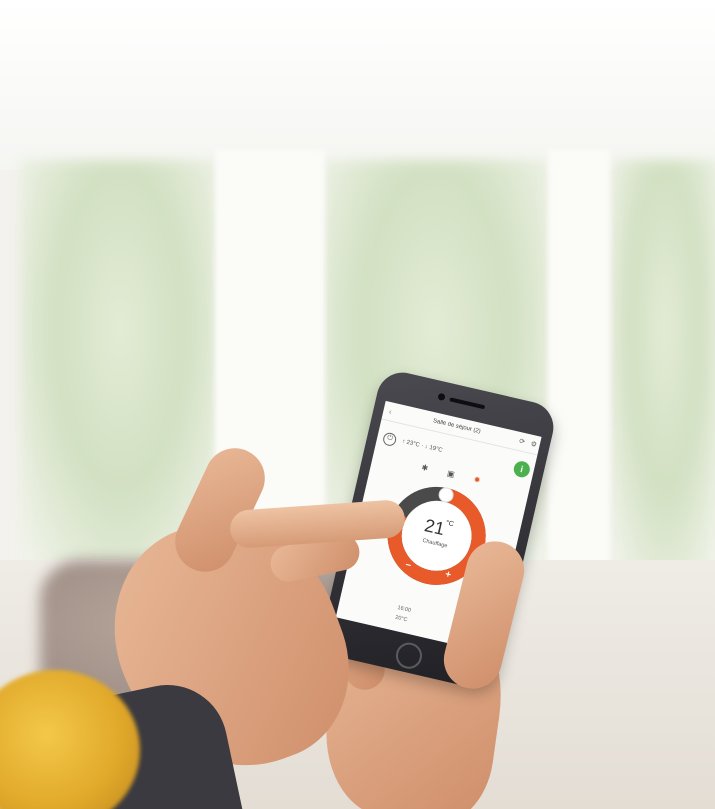  What do you see at coordinates (401, 619) in the screenshot?
I see `schedule-temperature: 20°C` at bounding box center [401, 619].